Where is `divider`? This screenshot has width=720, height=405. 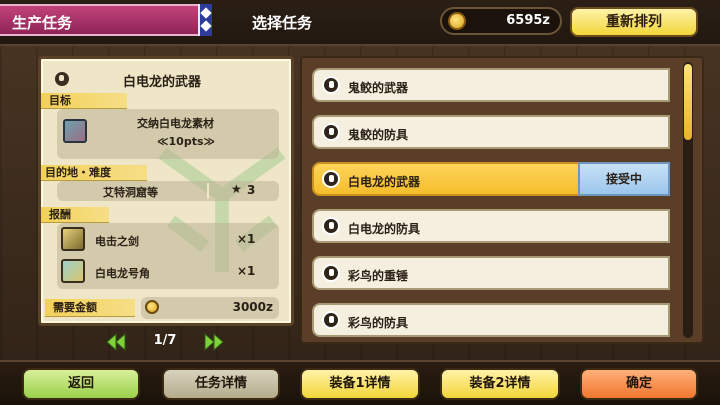 divider is located at coordinates (208, 191).